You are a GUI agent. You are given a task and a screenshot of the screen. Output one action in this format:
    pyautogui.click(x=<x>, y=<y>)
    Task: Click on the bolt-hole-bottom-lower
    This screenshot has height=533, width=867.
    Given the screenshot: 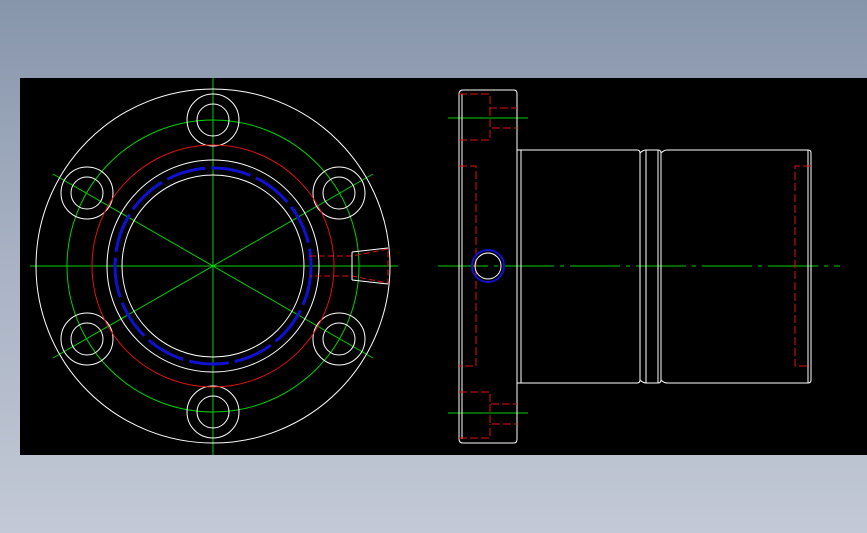 What is the action you would take?
    pyautogui.click(x=475, y=431)
    